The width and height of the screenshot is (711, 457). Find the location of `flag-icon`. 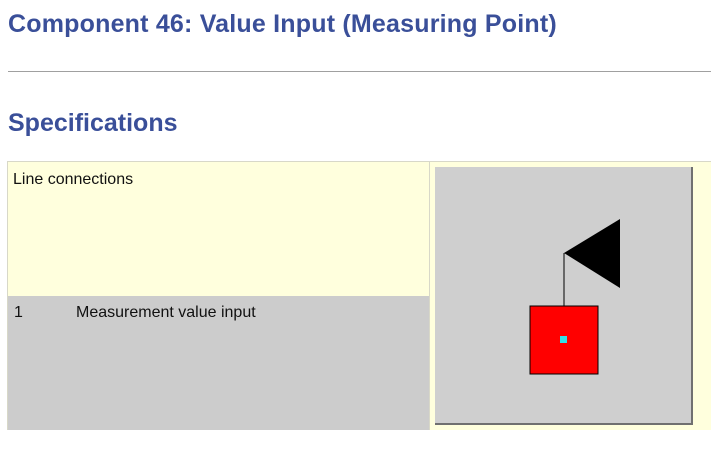

flag-icon is located at coordinates (592, 253).